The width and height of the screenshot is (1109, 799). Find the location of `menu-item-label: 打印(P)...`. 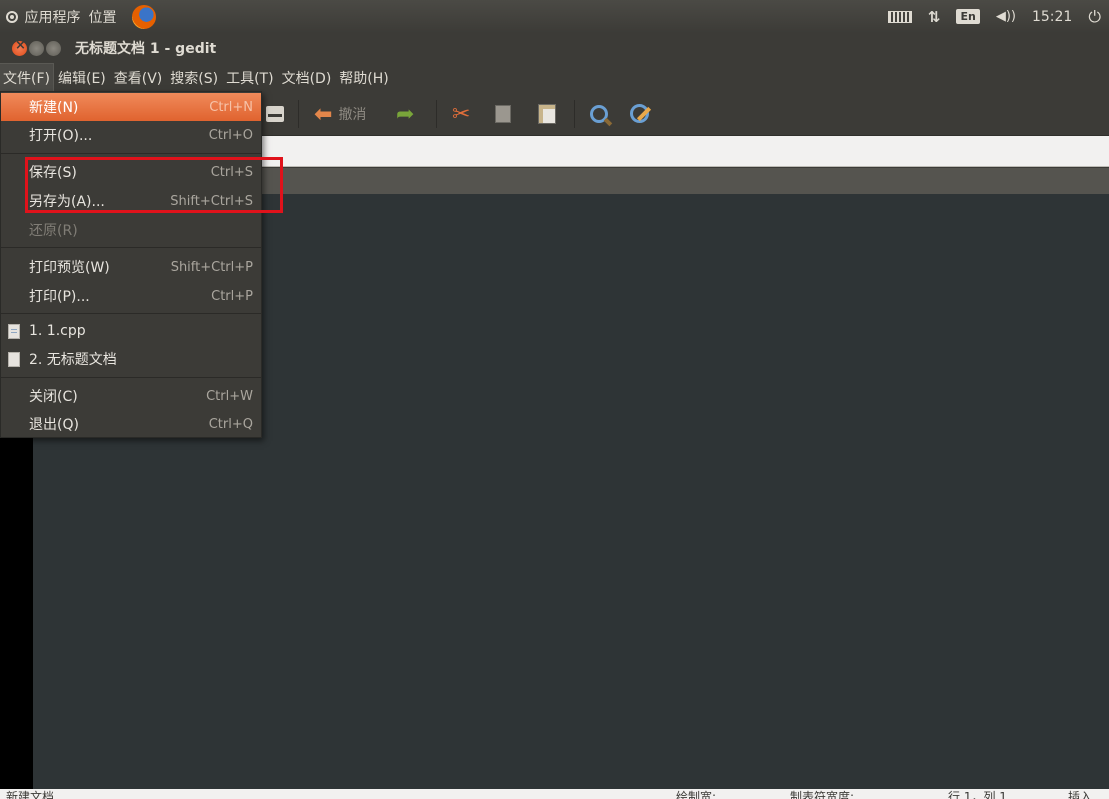

menu-item-label: 打印(P)... is located at coordinates (59, 297).